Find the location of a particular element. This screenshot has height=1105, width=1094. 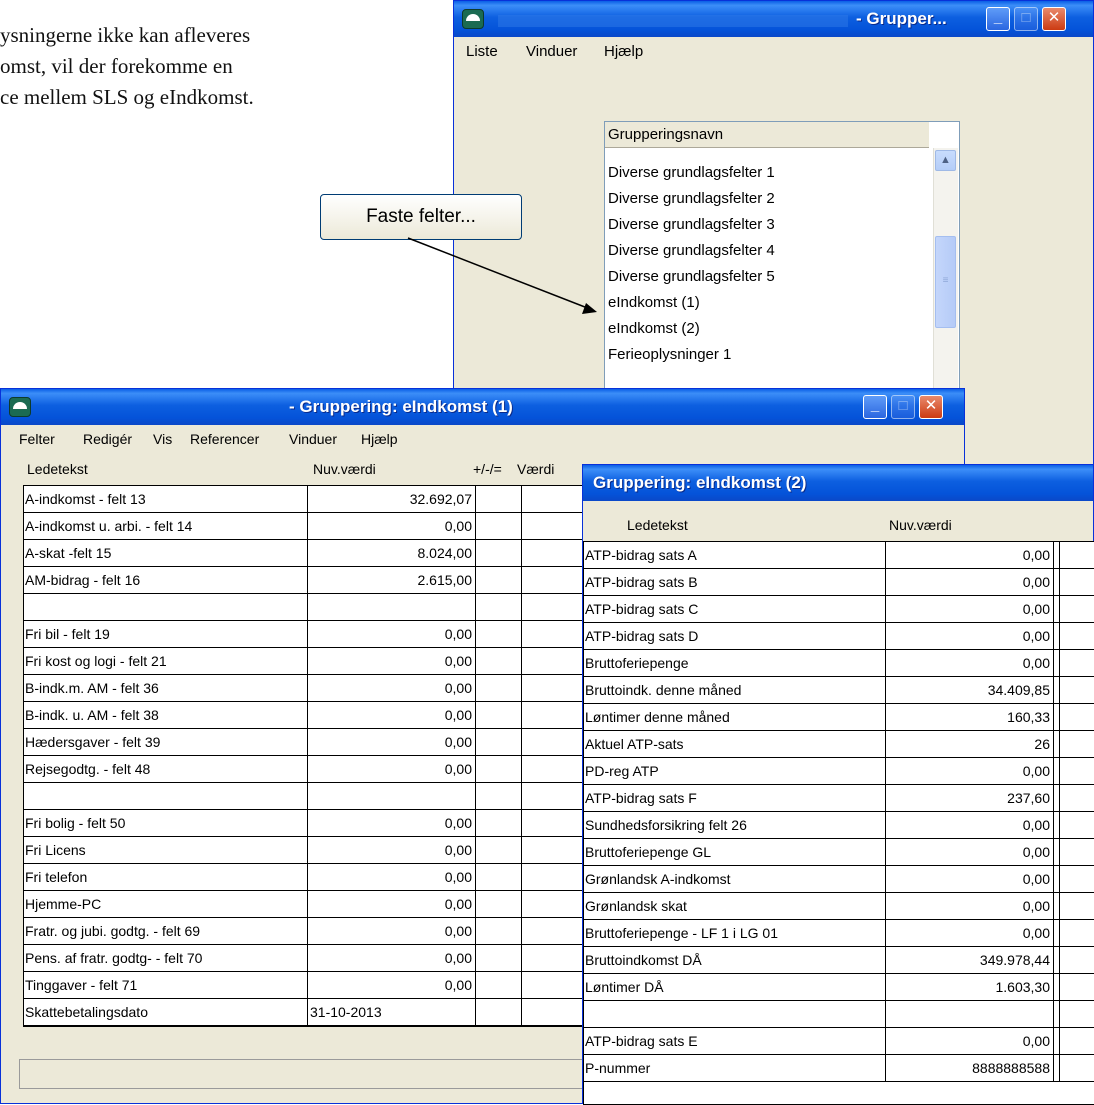

cell-nuv-vaerdi: 8888888588 is located at coordinates (970, 1068).